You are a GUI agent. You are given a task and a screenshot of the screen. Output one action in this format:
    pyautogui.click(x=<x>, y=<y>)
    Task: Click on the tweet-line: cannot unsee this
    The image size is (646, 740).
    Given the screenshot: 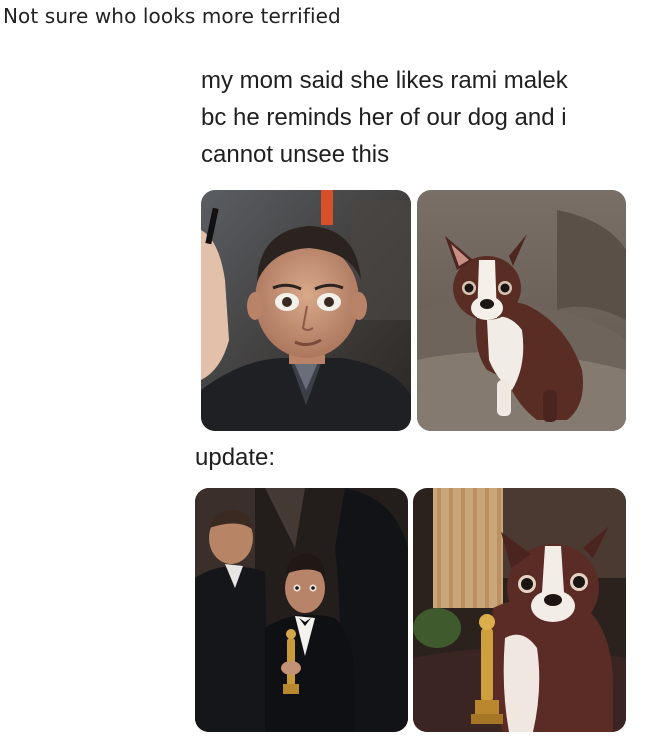 What is the action you would take?
    pyautogui.click(x=295, y=154)
    